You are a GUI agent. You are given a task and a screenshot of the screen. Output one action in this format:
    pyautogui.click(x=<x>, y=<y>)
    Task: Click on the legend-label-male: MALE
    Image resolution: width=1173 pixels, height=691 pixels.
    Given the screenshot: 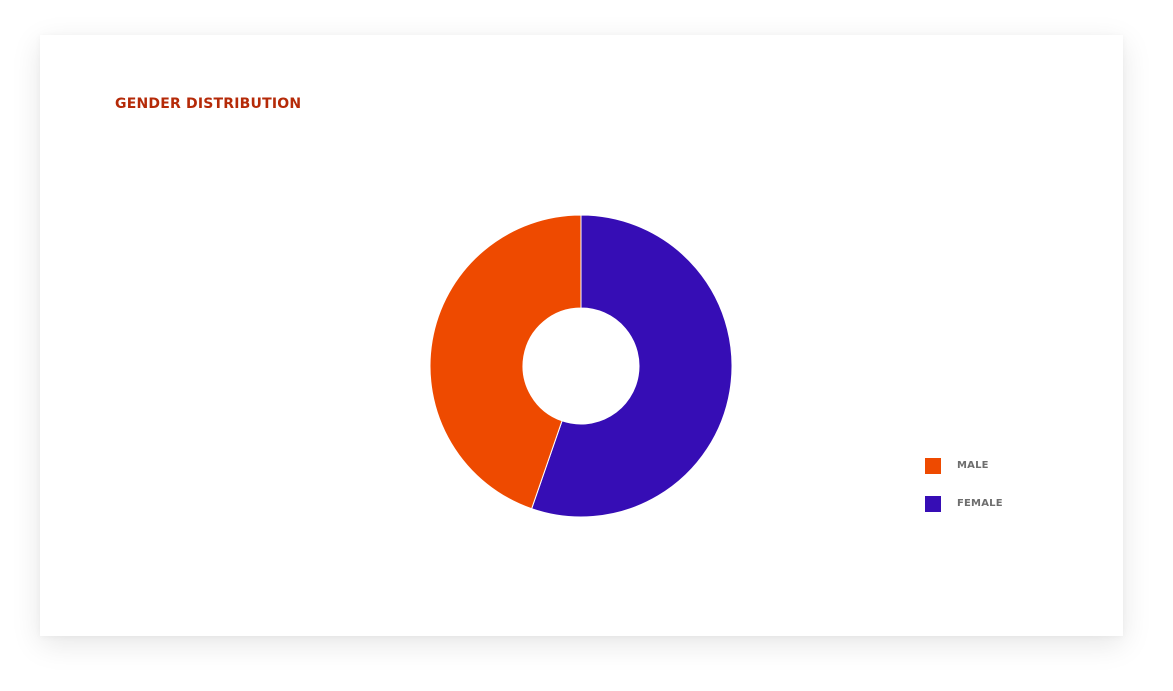 What is the action you would take?
    pyautogui.click(x=973, y=465)
    